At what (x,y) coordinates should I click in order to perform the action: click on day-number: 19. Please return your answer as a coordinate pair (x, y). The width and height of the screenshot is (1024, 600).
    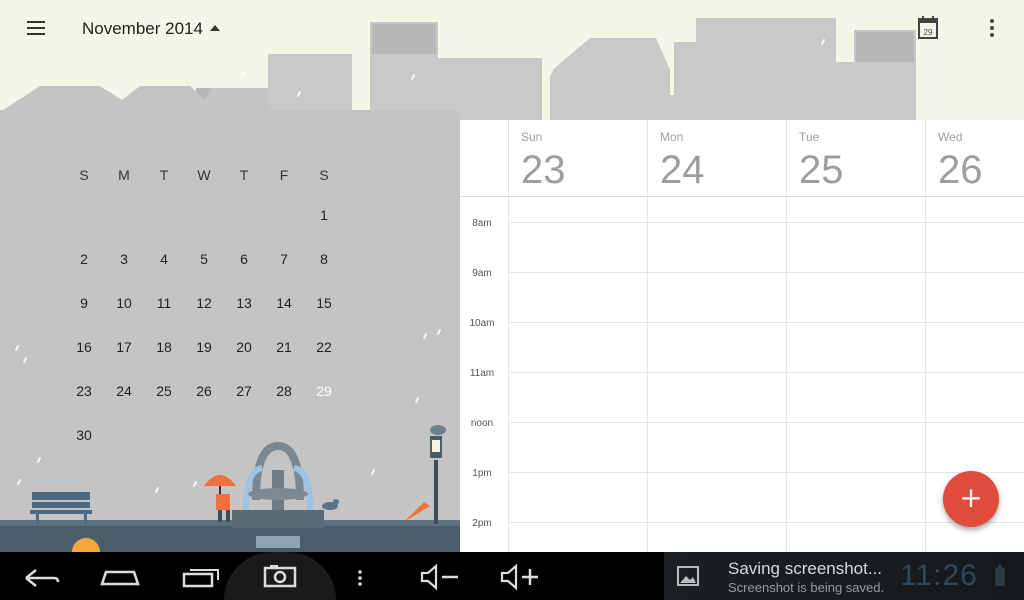
    Looking at the image, I should click on (204, 347).